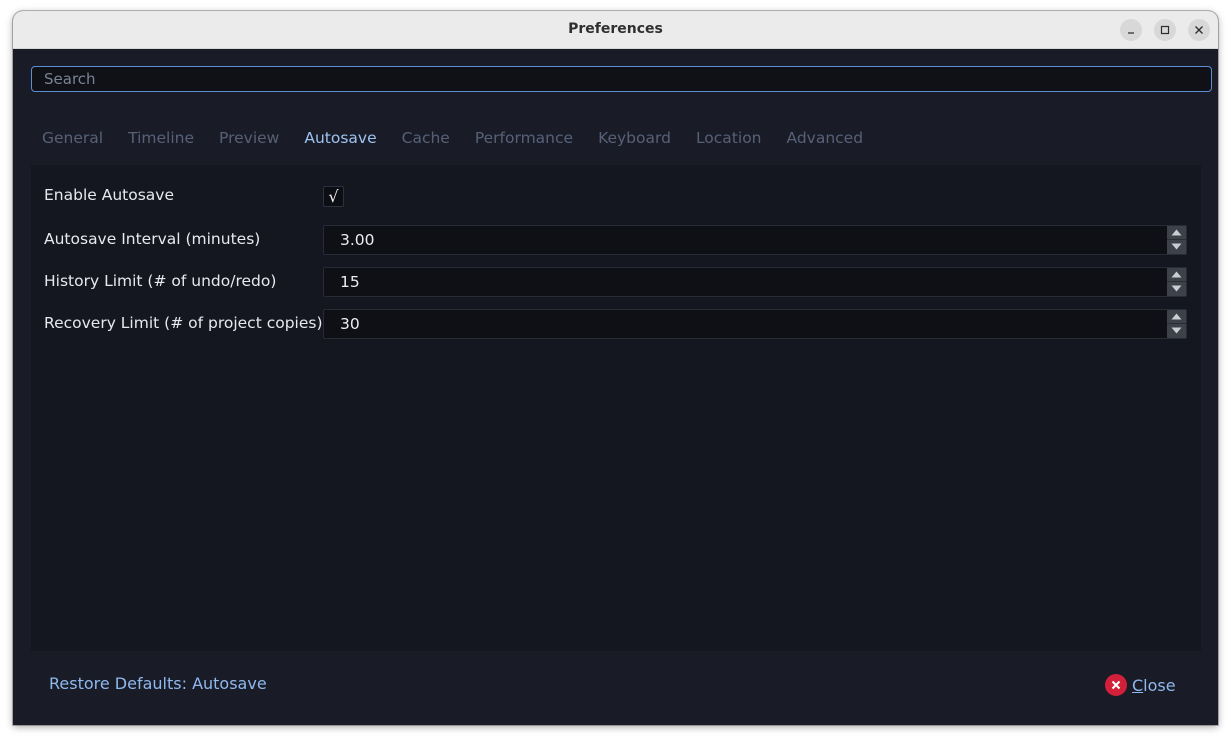 The width and height of the screenshot is (1231, 741). Describe the element at coordinates (161, 138) in the screenshot. I see `tab-timeline: Timeline` at that location.